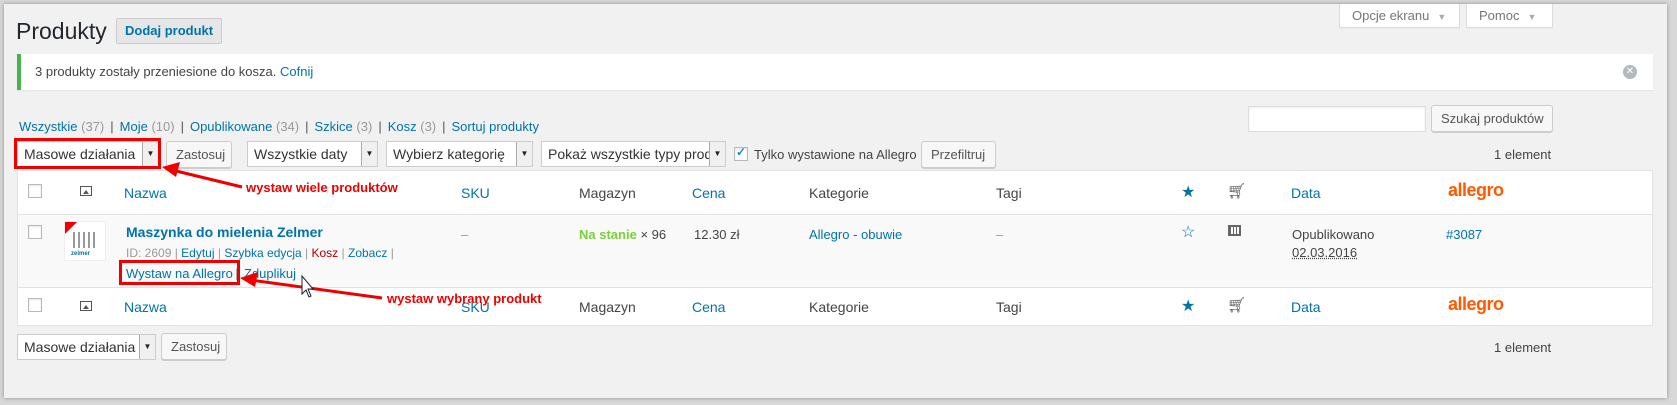  What do you see at coordinates (316, 289) in the screenshot?
I see `arrow-line-single` at bounding box center [316, 289].